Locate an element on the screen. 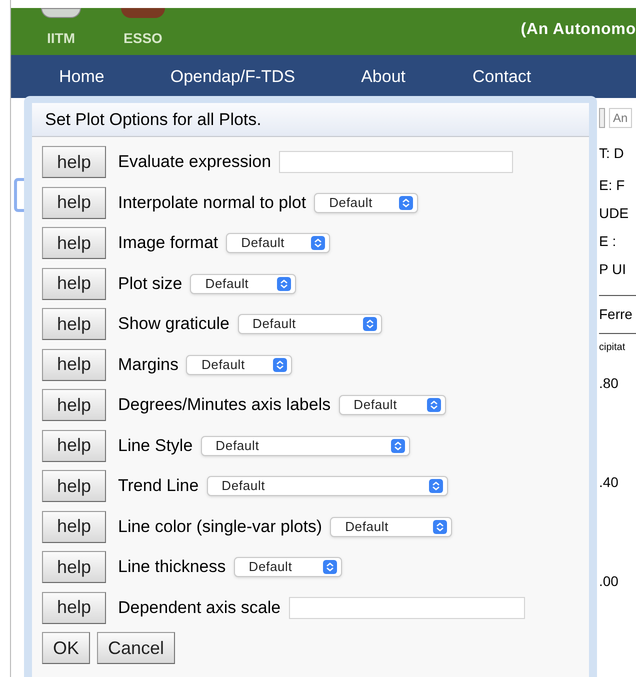  axis-label: .00 is located at coordinates (608, 581).